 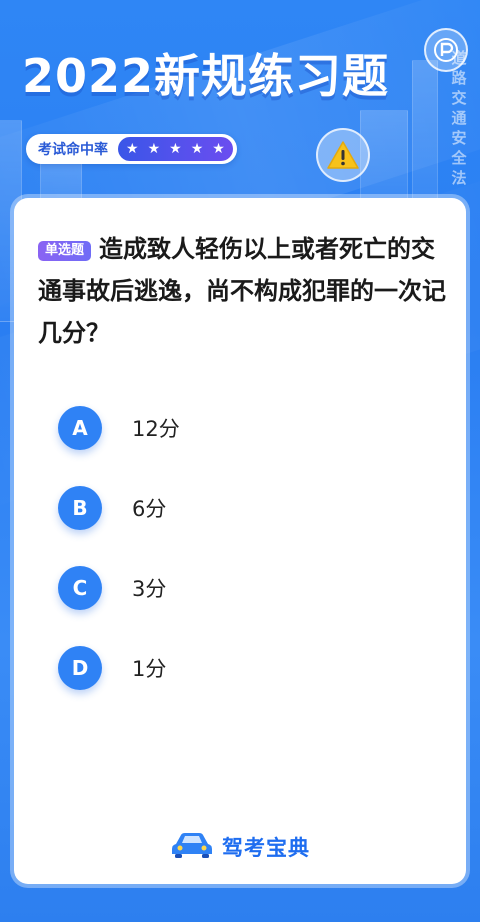 I want to click on star-rating: ★ ★ ★ ★ ★, so click(x=175, y=149).